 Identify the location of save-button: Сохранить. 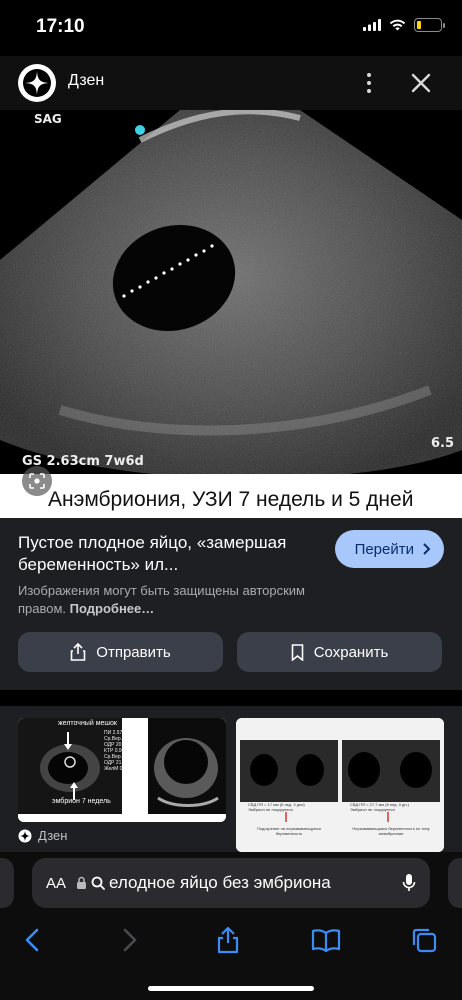
(339, 652).